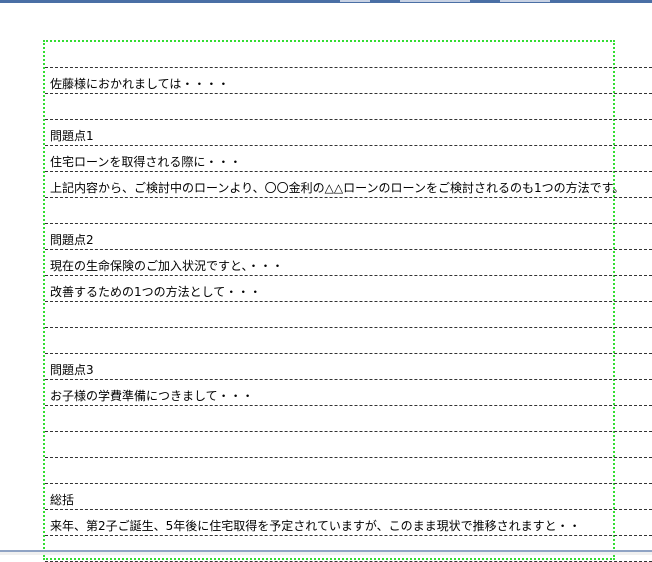 The height and width of the screenshot is (562, 652). Describe the element at coordinates (348, 159) in the screenshot. I see `ruled-line: 住宅ローンを取得される際に・・・` at that location.